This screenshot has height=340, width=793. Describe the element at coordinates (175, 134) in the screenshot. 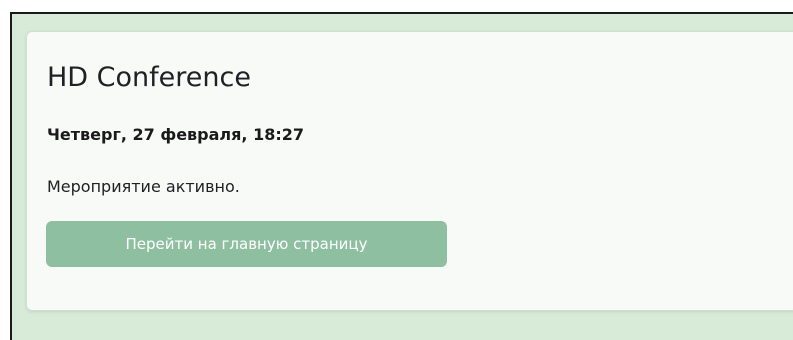

I see `event-datetime: Четверг, 27 февраля, 18:27` at that location.